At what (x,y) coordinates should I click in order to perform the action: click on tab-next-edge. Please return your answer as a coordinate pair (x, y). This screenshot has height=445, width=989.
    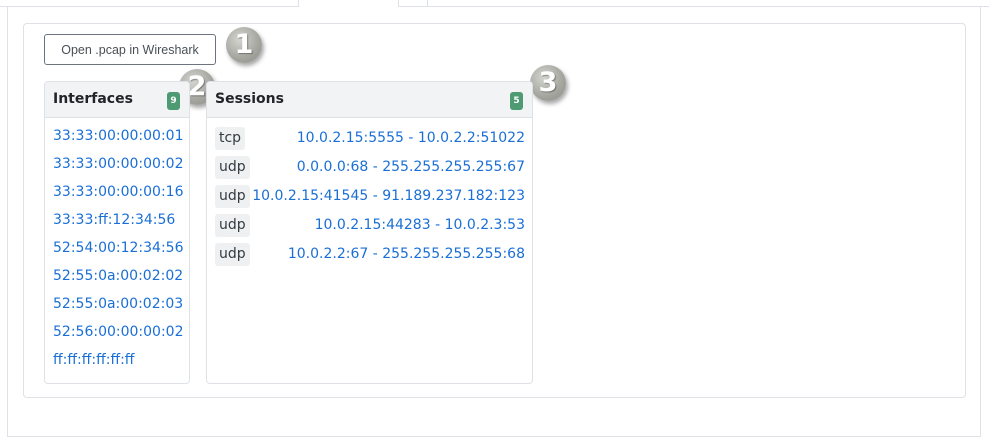
    Looking at the image, I should click on (427, 3).